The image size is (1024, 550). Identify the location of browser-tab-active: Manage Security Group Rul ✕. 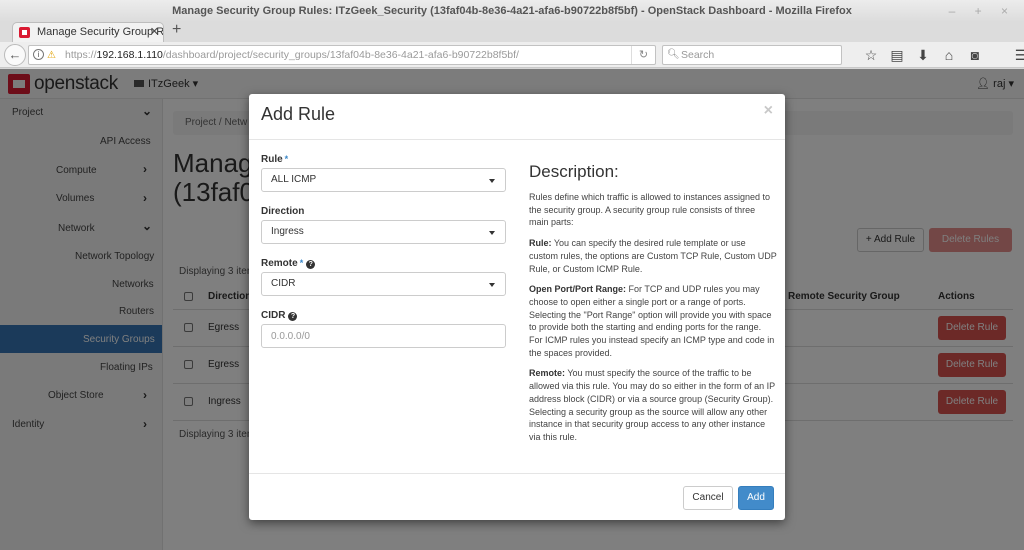
(88, 32).